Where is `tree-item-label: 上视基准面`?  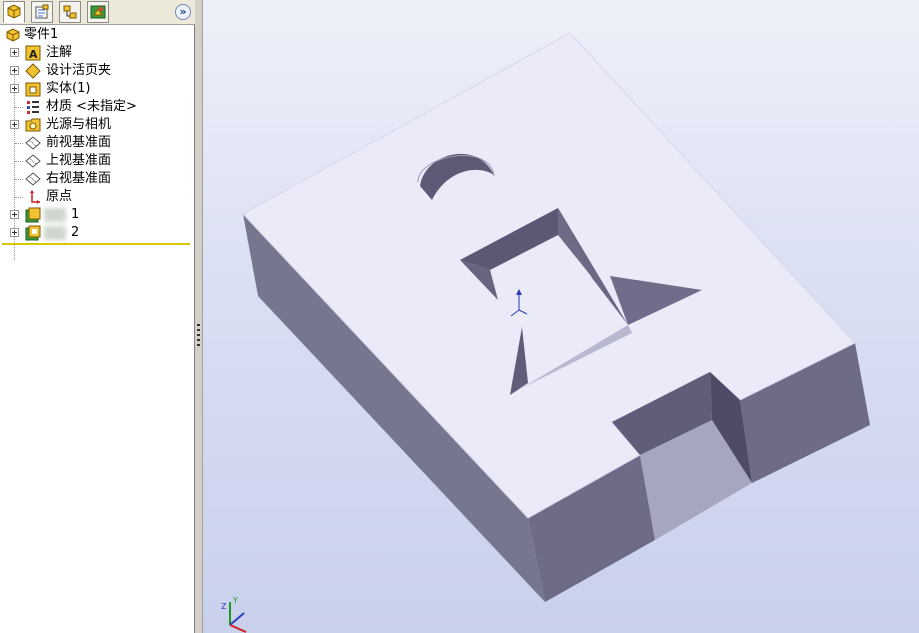
tree-item-label: 上视基准面 is located at coordinates (79, 160).